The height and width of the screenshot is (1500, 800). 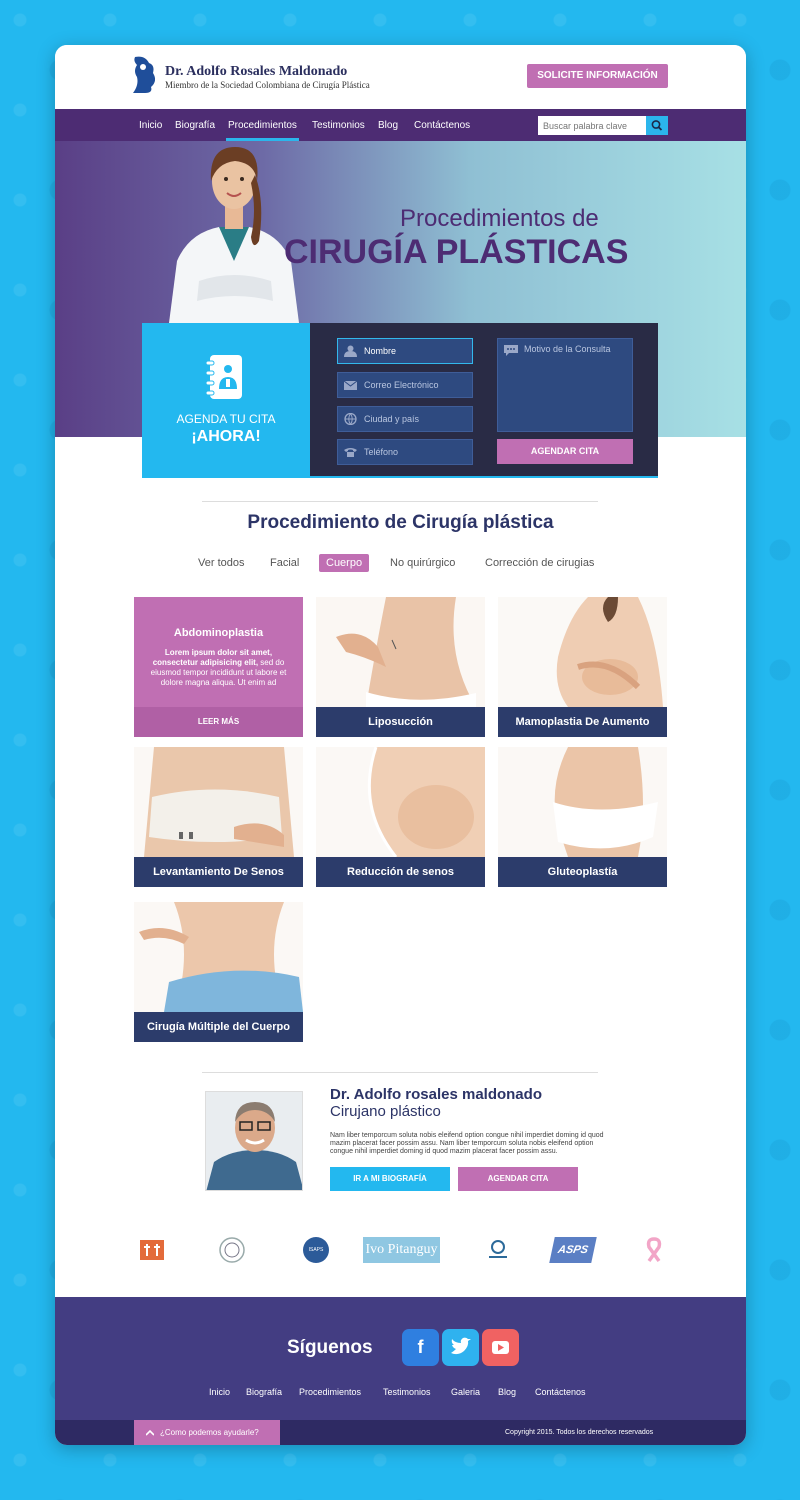 What do you see at coordinates (420, 1347) in the screenshot?
I see `facebook-icon: f` at bounding box center [420, 1347].